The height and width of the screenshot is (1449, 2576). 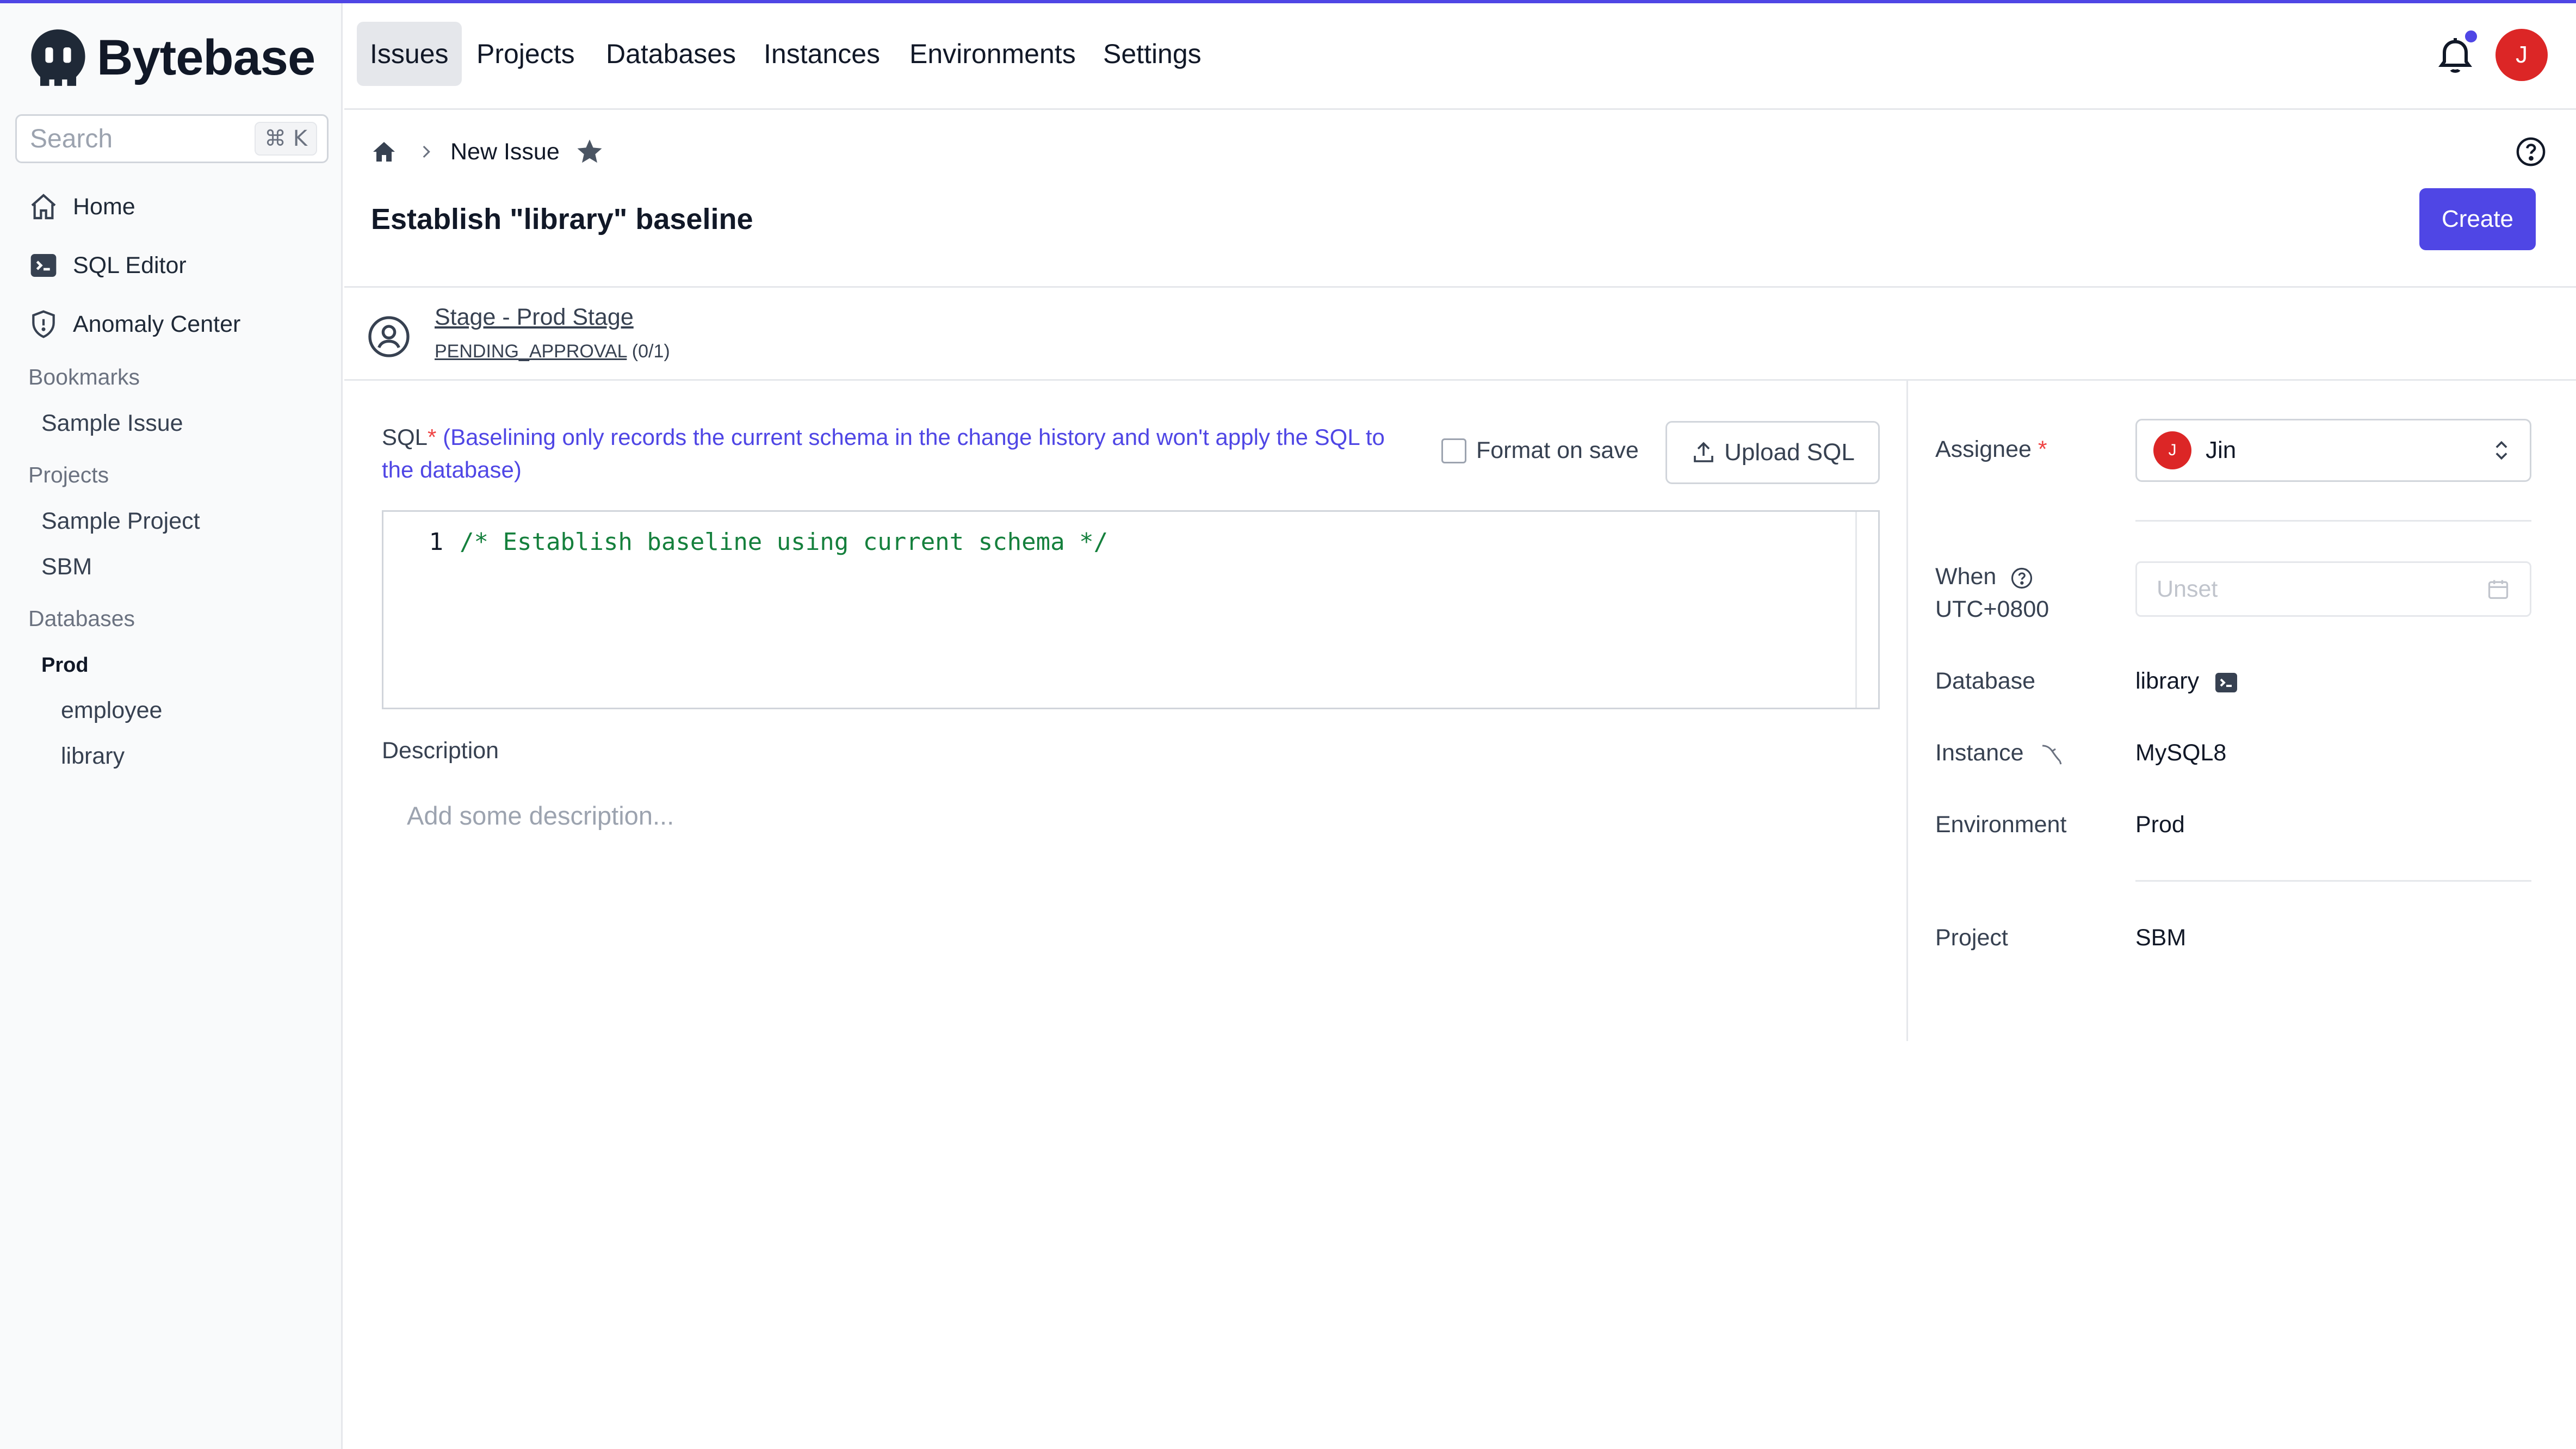 I want to click on avatar: J, so click(x=2522, y=55).